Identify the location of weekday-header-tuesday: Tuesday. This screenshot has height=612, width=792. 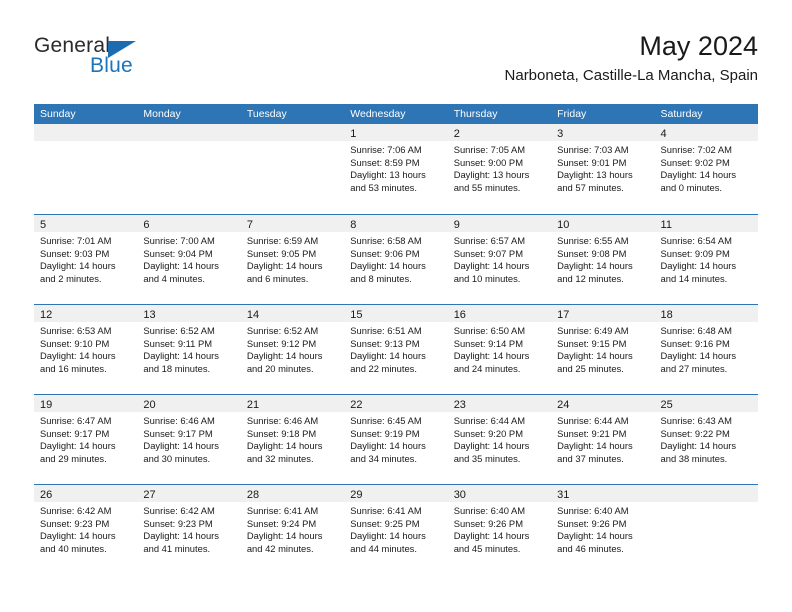
(266, 114).